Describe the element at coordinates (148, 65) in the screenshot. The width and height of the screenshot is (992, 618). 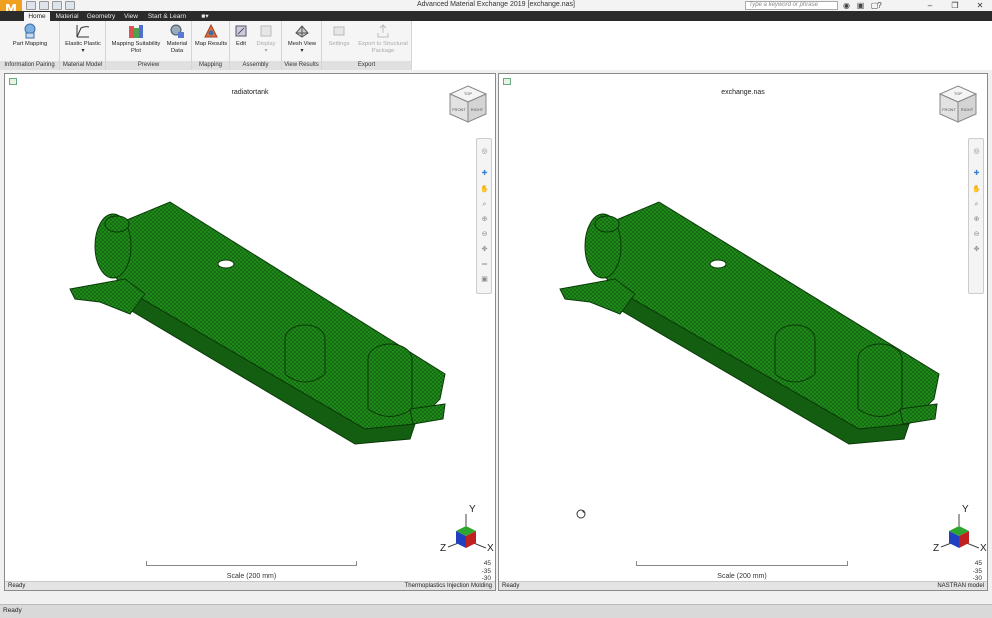
I see `group-label: Preview` at that location.